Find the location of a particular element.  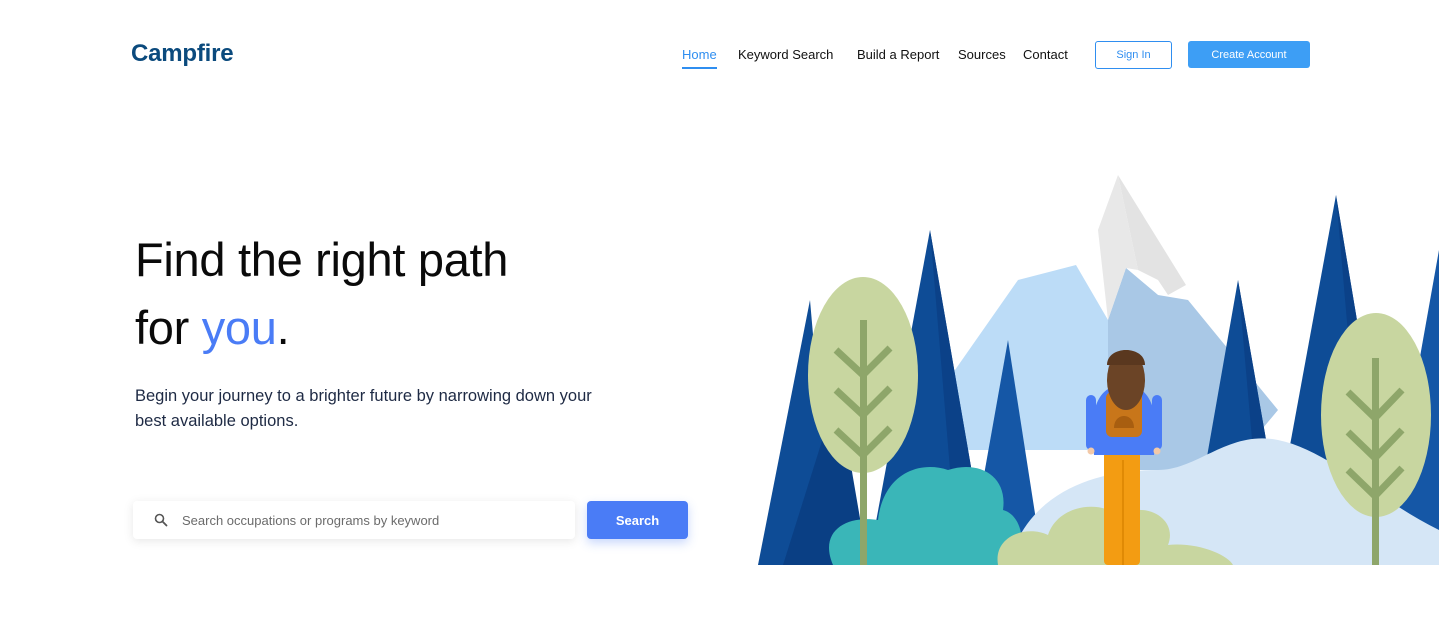

search-input is located at coordinates (372, 520).